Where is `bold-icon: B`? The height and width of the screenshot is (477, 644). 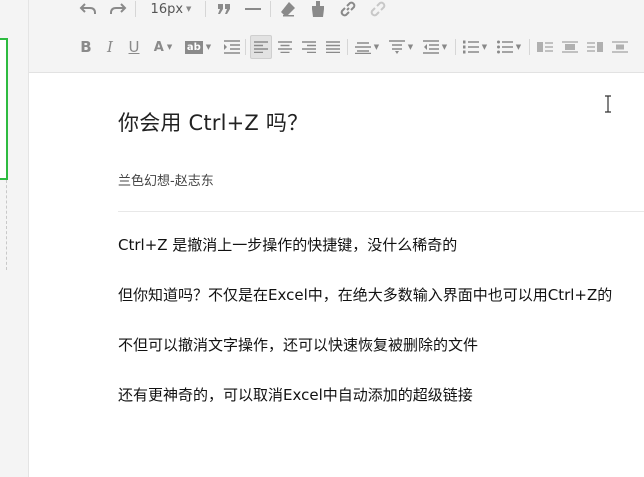 bold-icon: B is located at coordinates (86, 47).